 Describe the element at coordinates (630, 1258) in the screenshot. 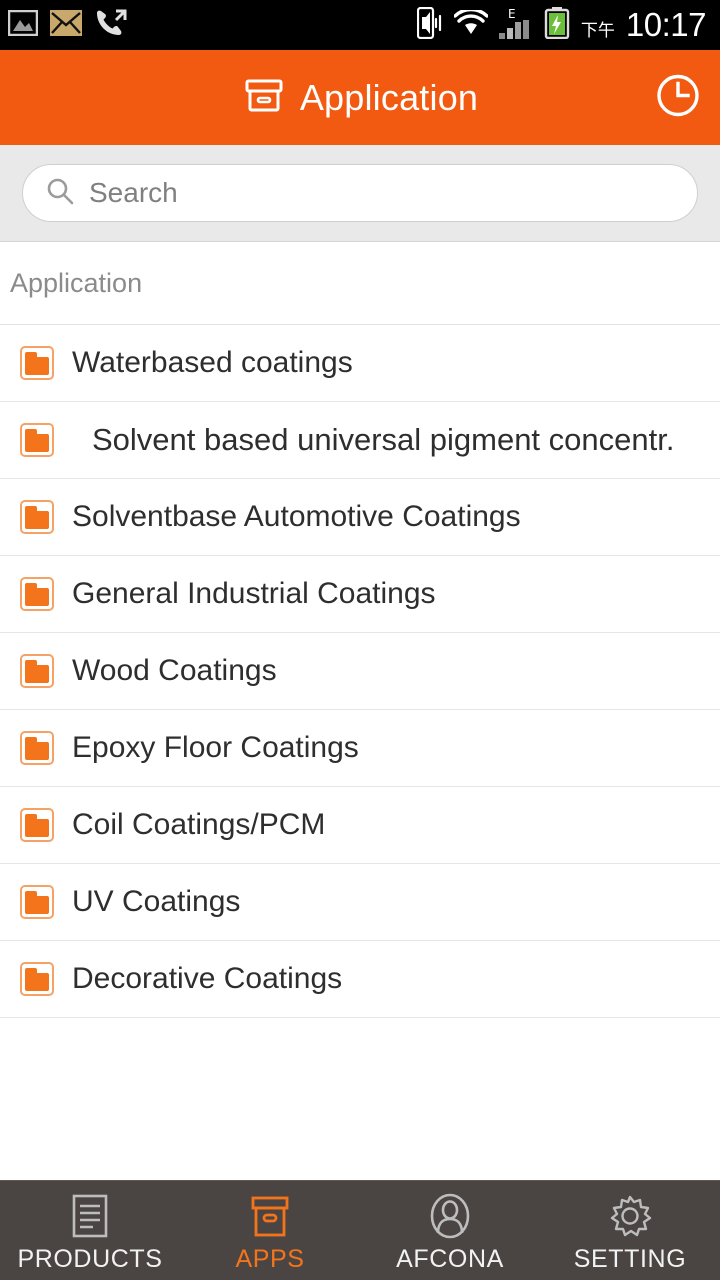

I see `nav-label-setting: SETTING` at that location.